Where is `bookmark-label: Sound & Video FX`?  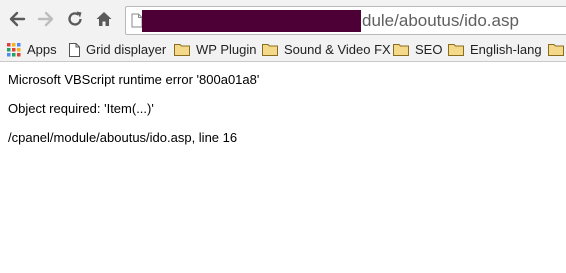
bookmark-label: Sound & Video FX is located at coordinates (337, 49).